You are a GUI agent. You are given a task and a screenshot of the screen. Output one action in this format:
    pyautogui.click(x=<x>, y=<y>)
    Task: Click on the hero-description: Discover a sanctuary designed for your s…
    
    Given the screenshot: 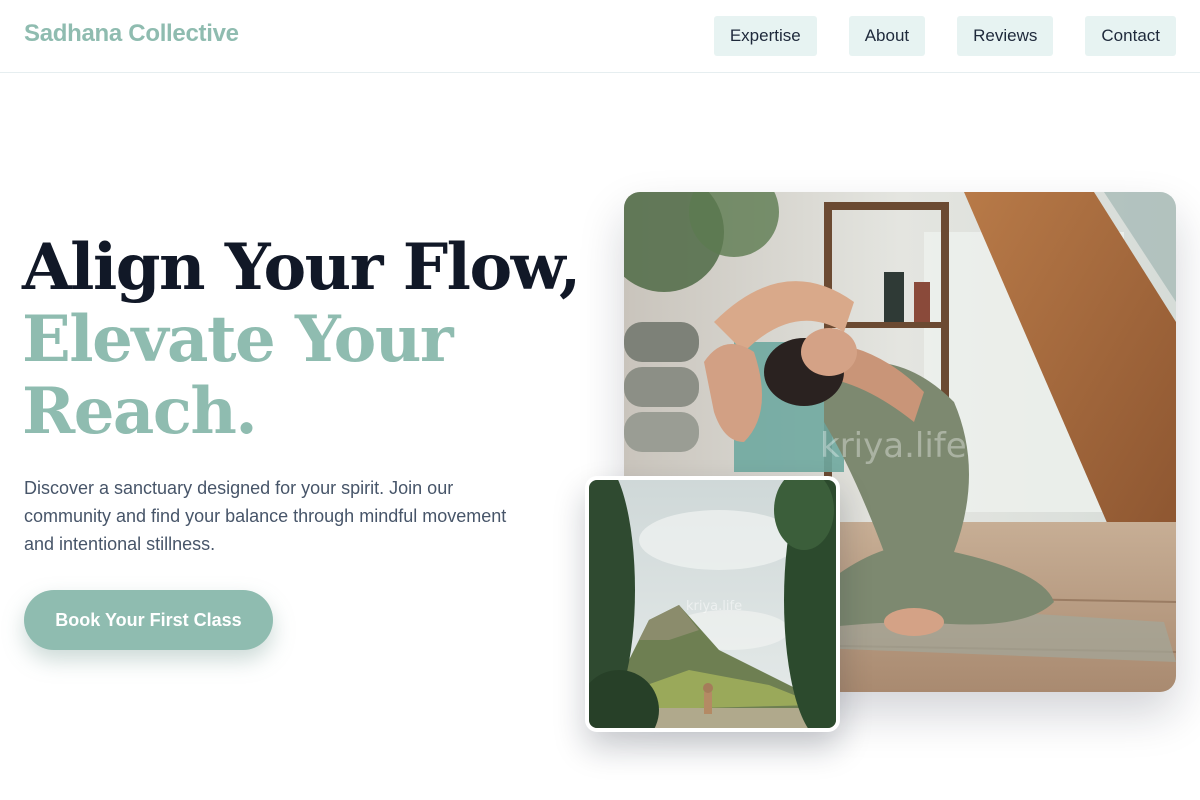 What is the action you would take?
    pyautogui.click(x=265, y=516)
    